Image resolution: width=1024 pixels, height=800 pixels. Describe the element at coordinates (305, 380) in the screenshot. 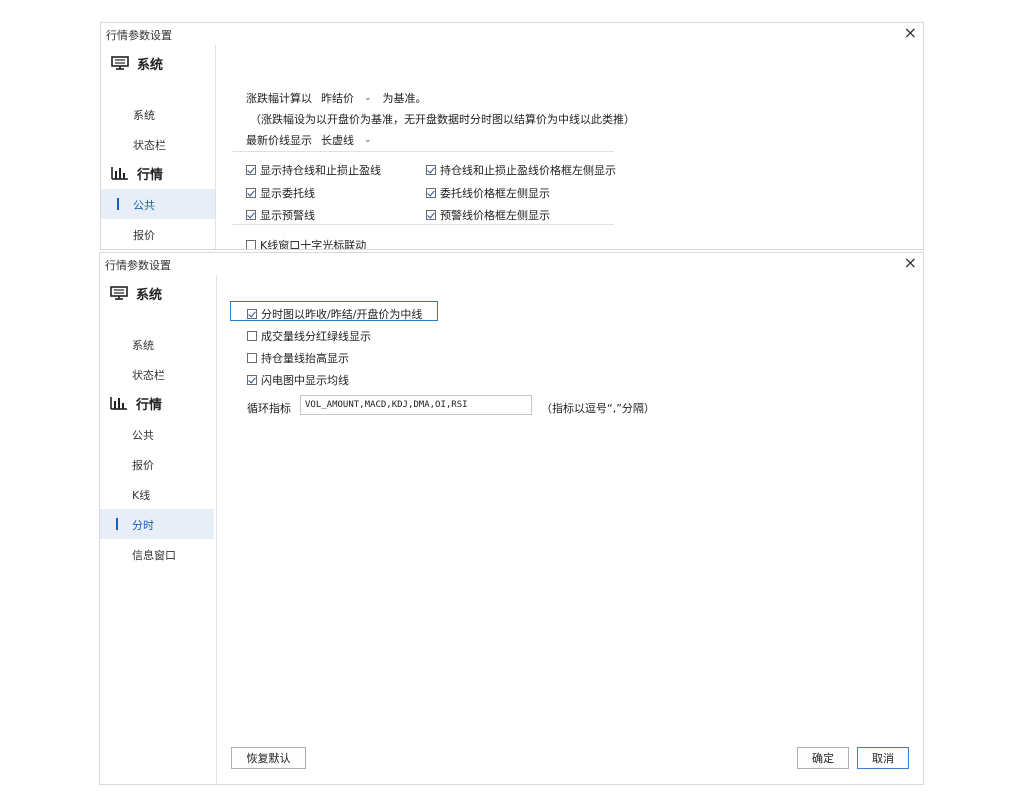

I see `checkbox-label: 闪电图中显示均线` at that location.